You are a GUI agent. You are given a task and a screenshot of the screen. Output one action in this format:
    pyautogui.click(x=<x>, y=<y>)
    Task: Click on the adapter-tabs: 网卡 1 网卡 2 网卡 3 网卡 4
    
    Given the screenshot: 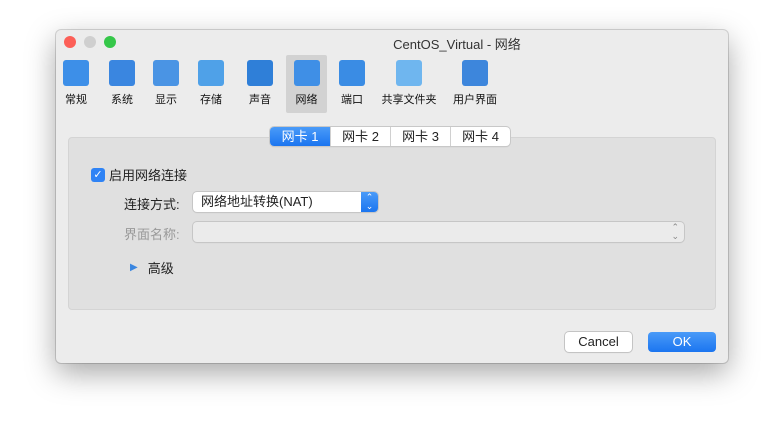 What is the action you would take?
    pyautogui.click(x=390, y=136)
    